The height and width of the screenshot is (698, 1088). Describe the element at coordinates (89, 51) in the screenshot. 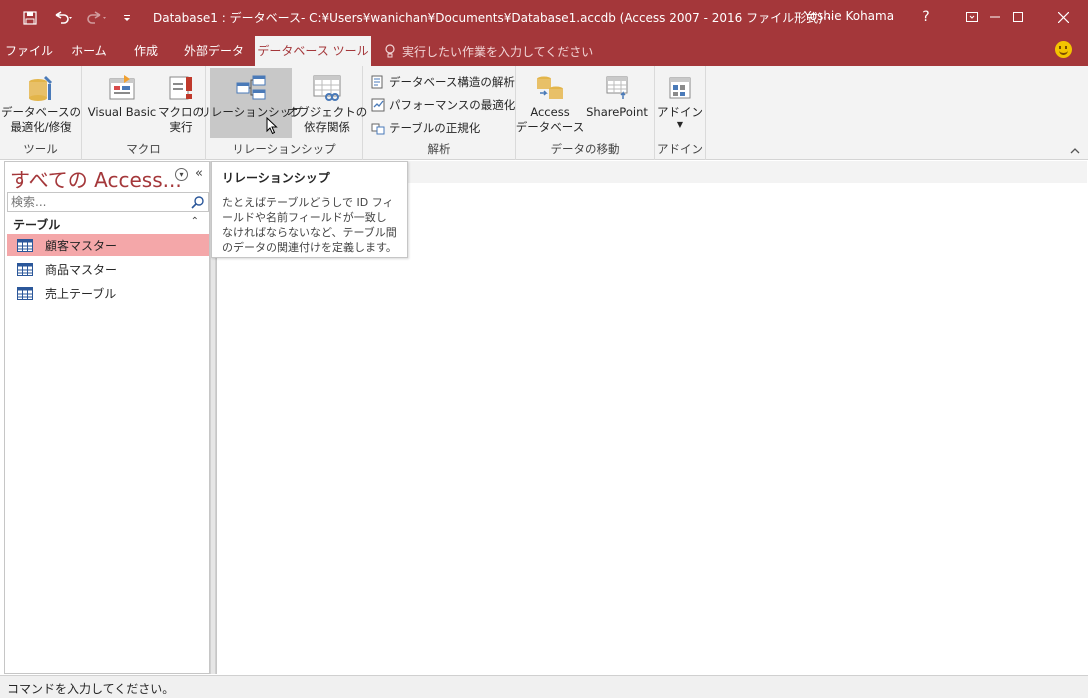

I see `tab-home: ホーム` at that location.